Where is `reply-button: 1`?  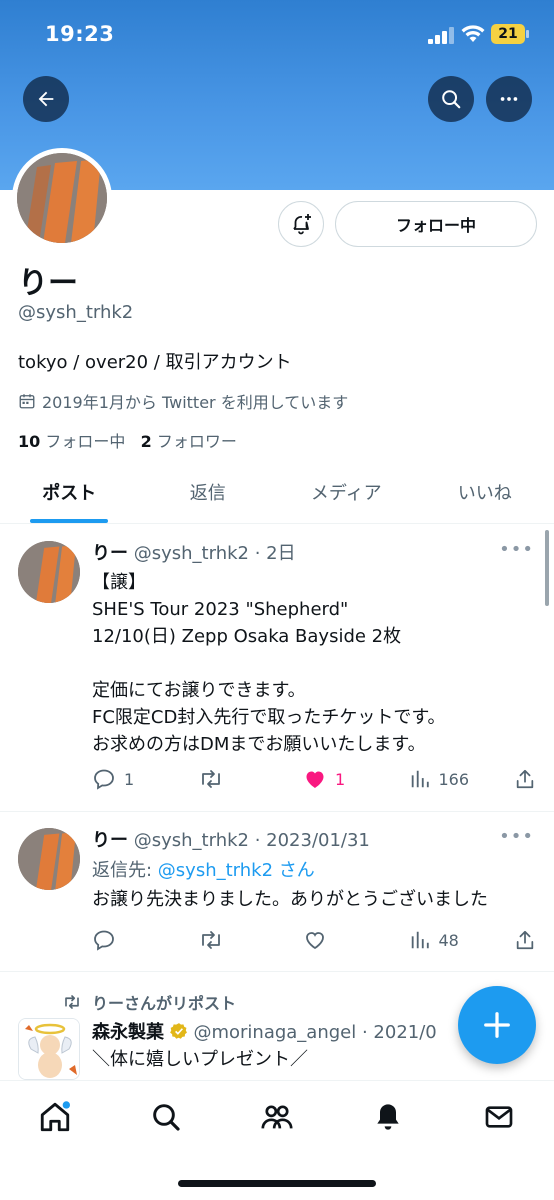
reply-button: 1 is located at coordinates (142, 779).